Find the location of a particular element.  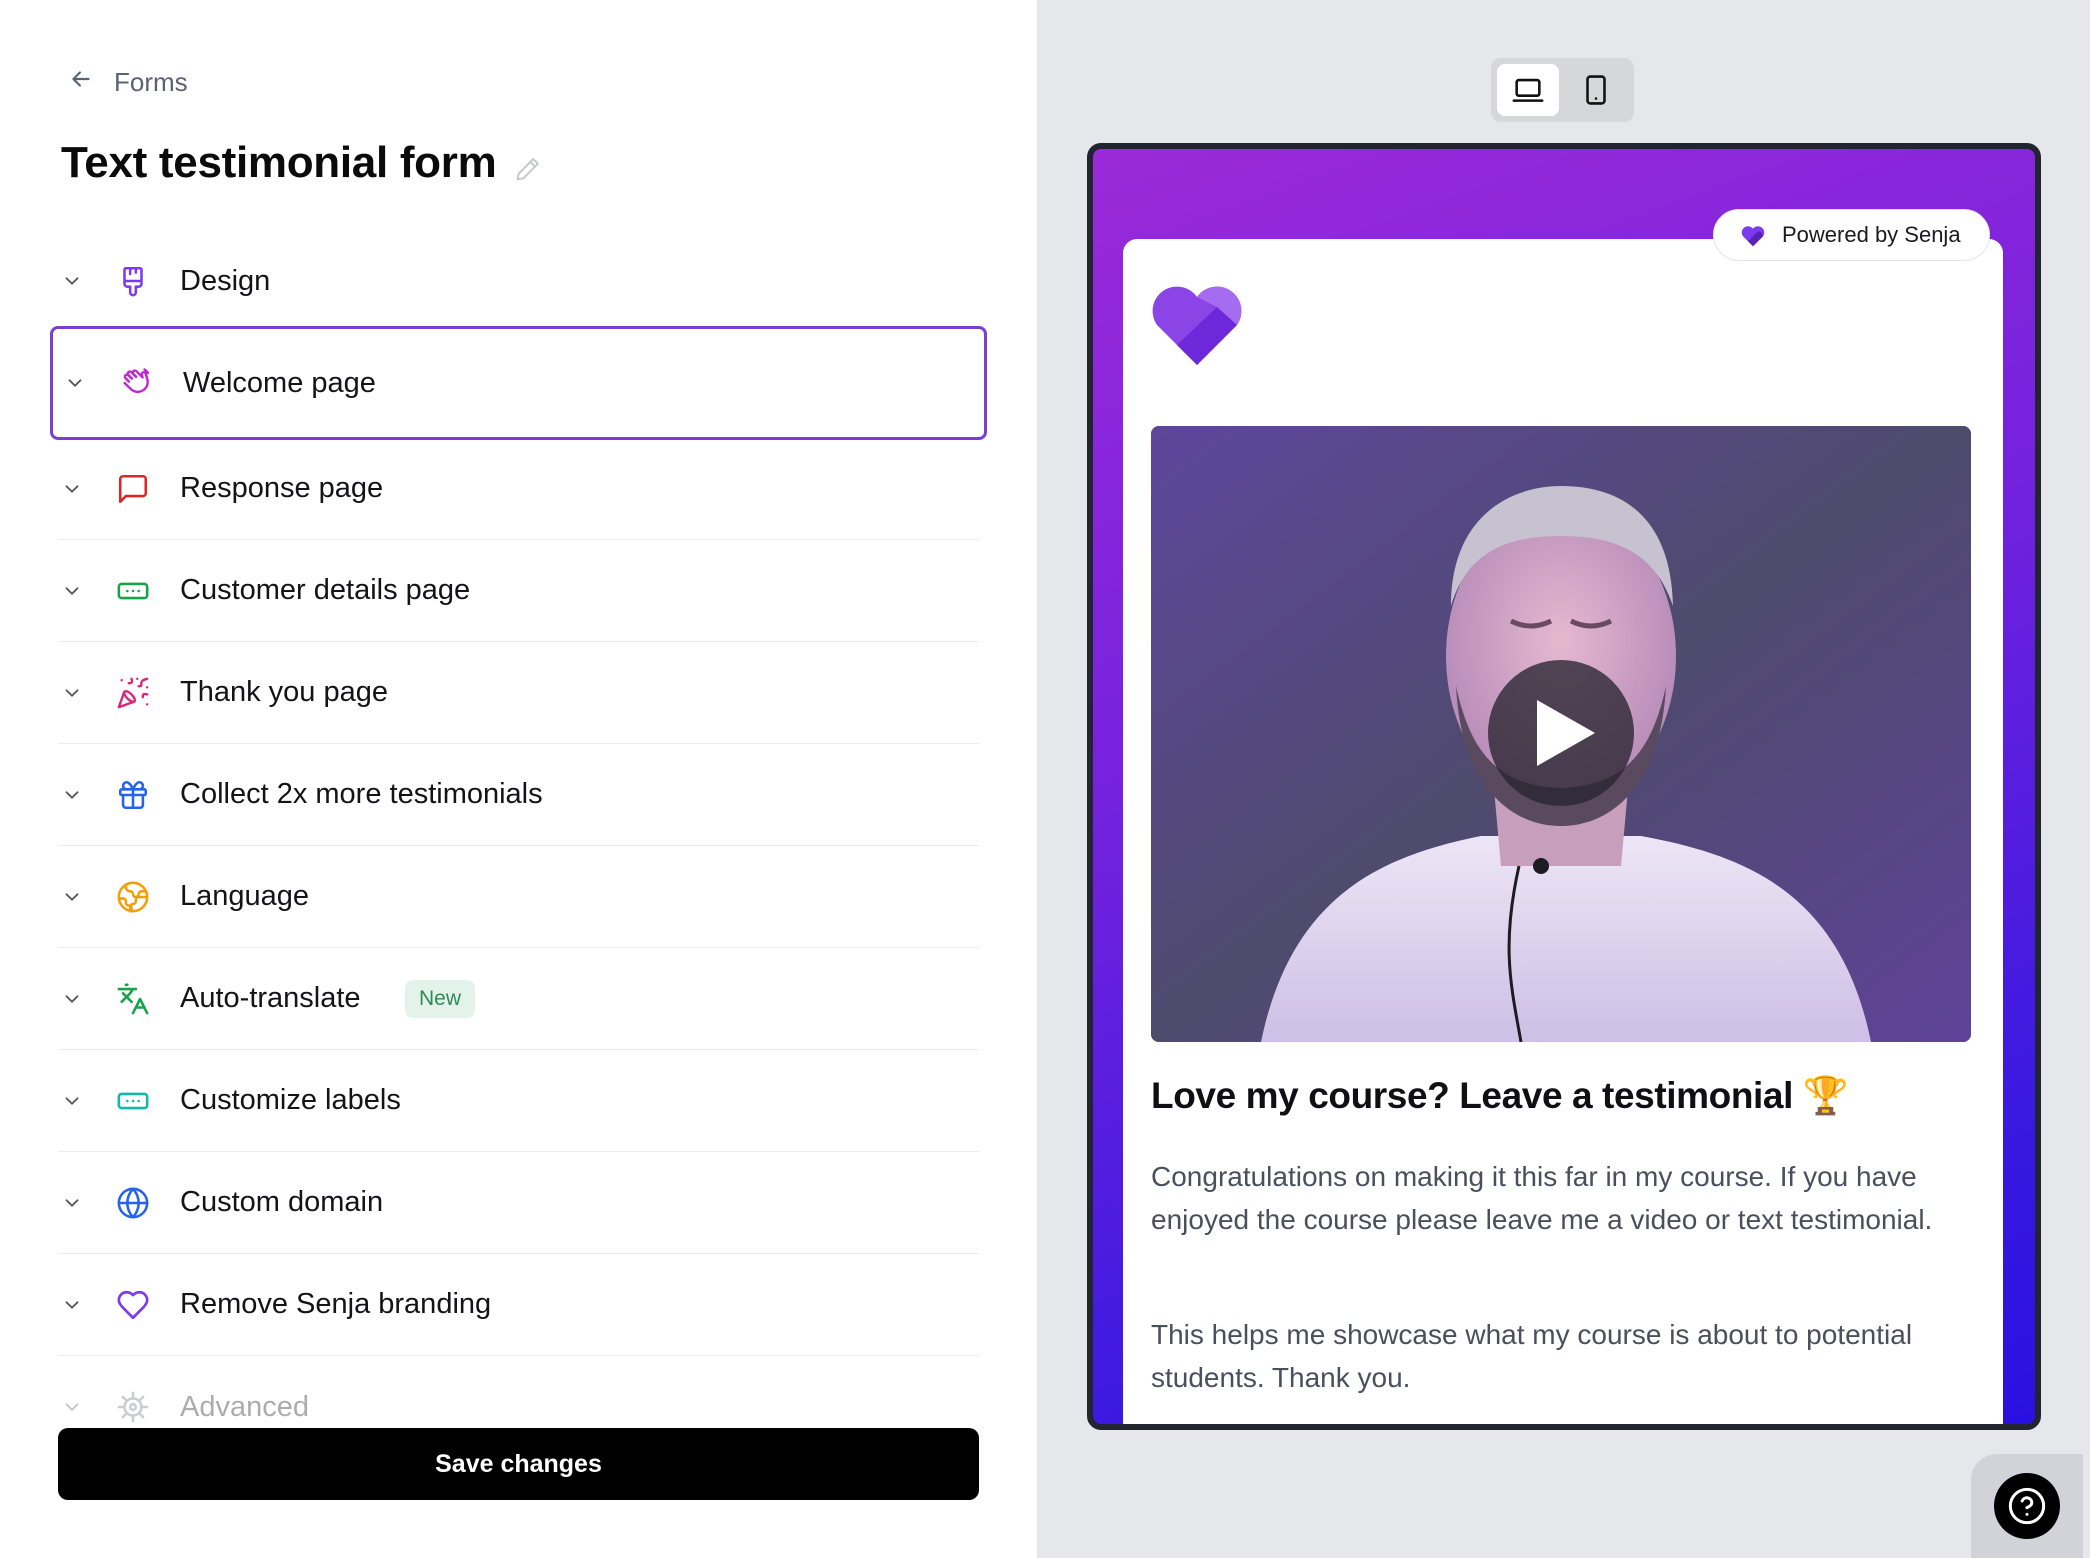

help-widget is located at coordinates (2027, 1506).